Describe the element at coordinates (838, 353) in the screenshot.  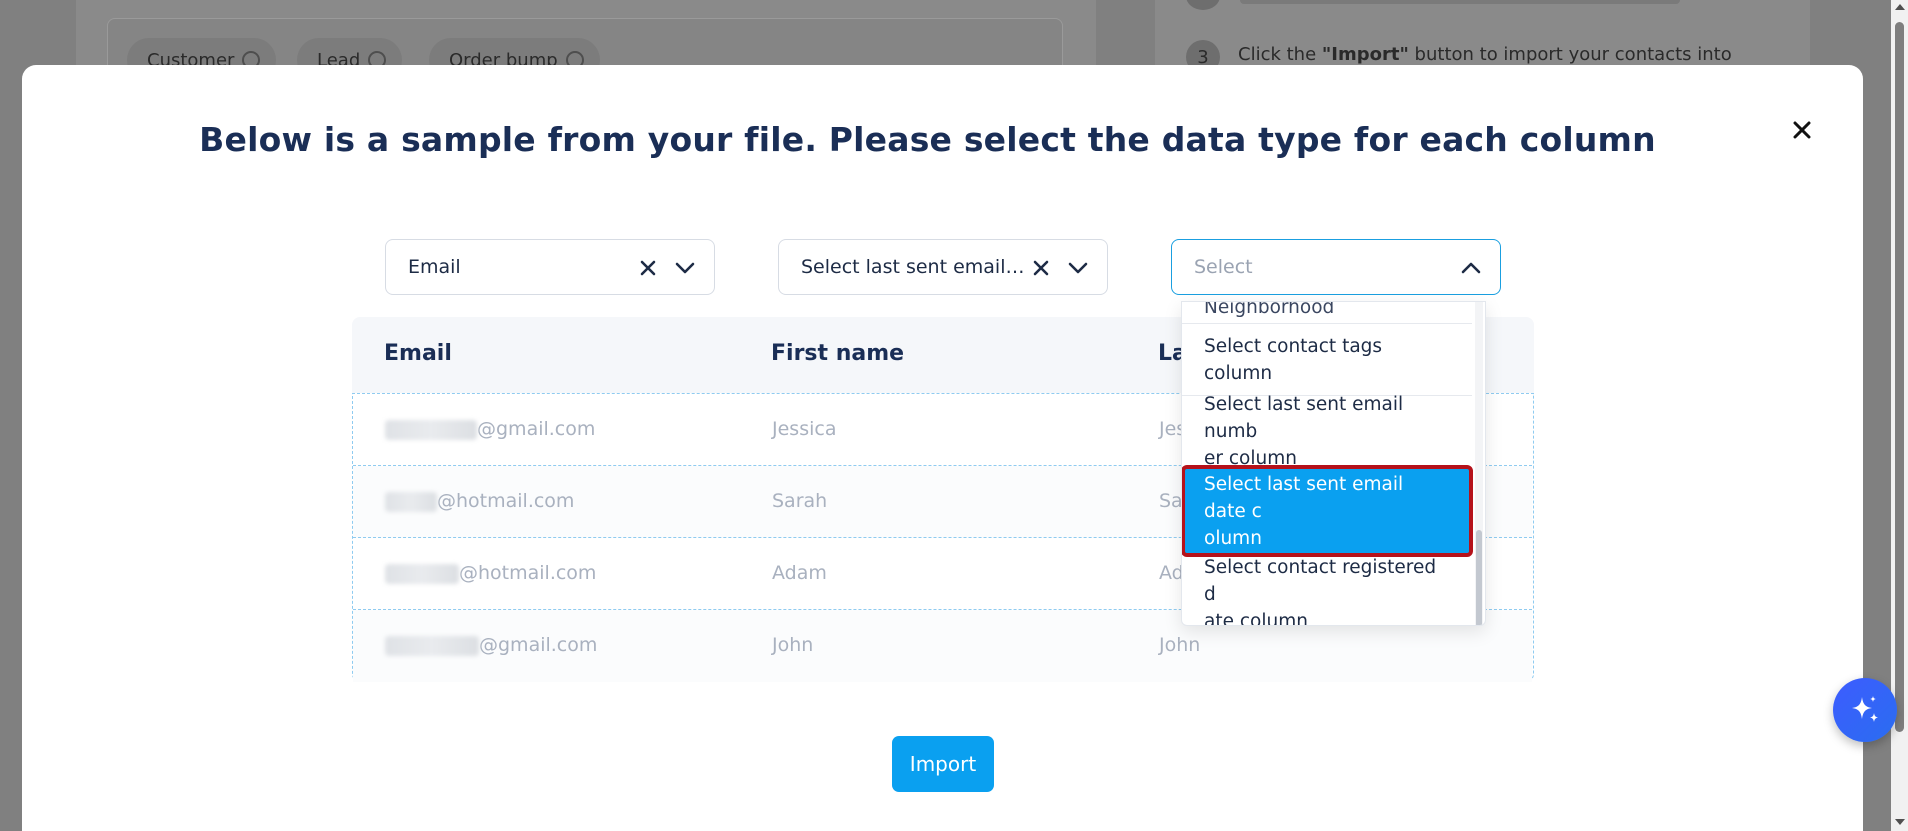
I see `column-header-first-name: First name` at that location.